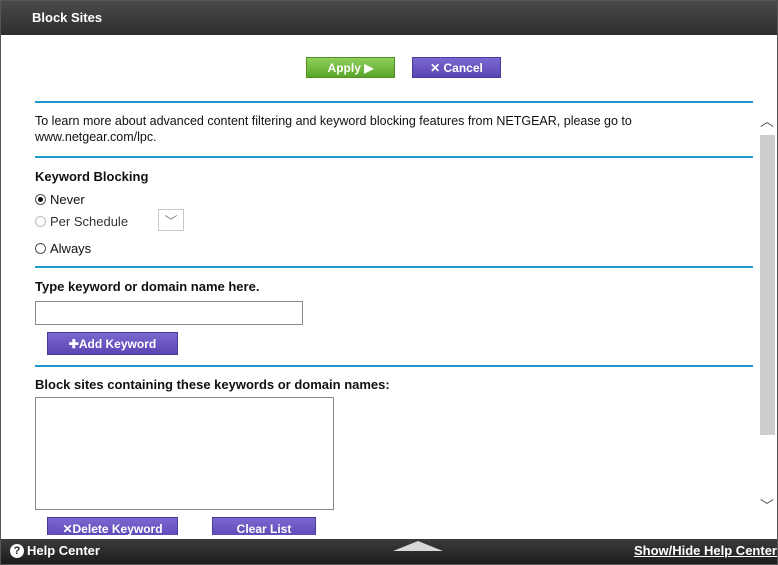 The width and height of the screenshot is (778, 565). What do you see at coordinates (117, 343) in the screenshot?
I see `add-keyword-label: Add Keyword` at bounding box center [117, 343].